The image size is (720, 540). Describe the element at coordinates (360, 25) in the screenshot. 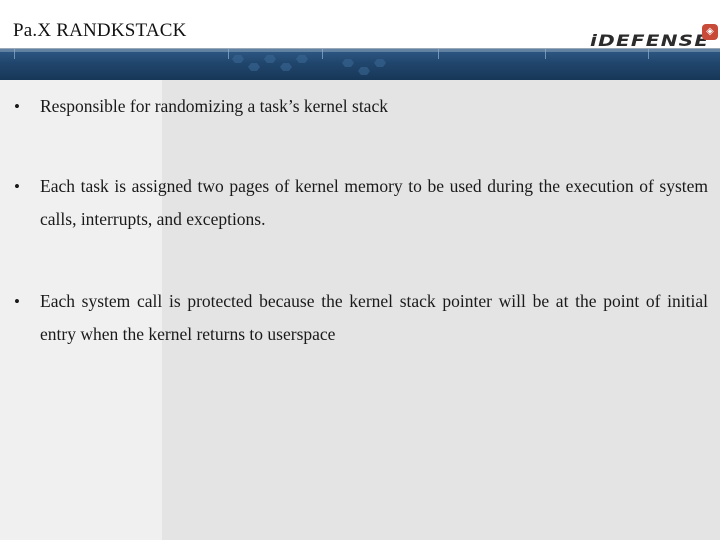

I see `header-bar: Pa.X RANDKSTACK iDEFENSE ◈` at that location.